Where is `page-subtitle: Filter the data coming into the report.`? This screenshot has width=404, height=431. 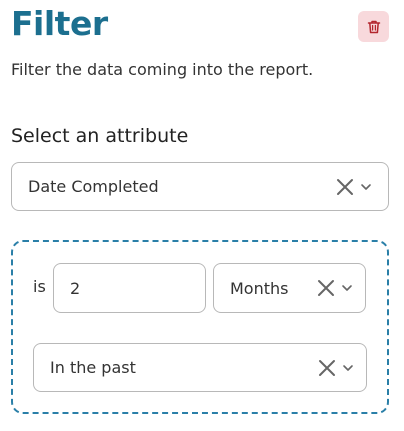 page-subtitle: Filter the data coming into the report. is located at coordinates (162, 69).